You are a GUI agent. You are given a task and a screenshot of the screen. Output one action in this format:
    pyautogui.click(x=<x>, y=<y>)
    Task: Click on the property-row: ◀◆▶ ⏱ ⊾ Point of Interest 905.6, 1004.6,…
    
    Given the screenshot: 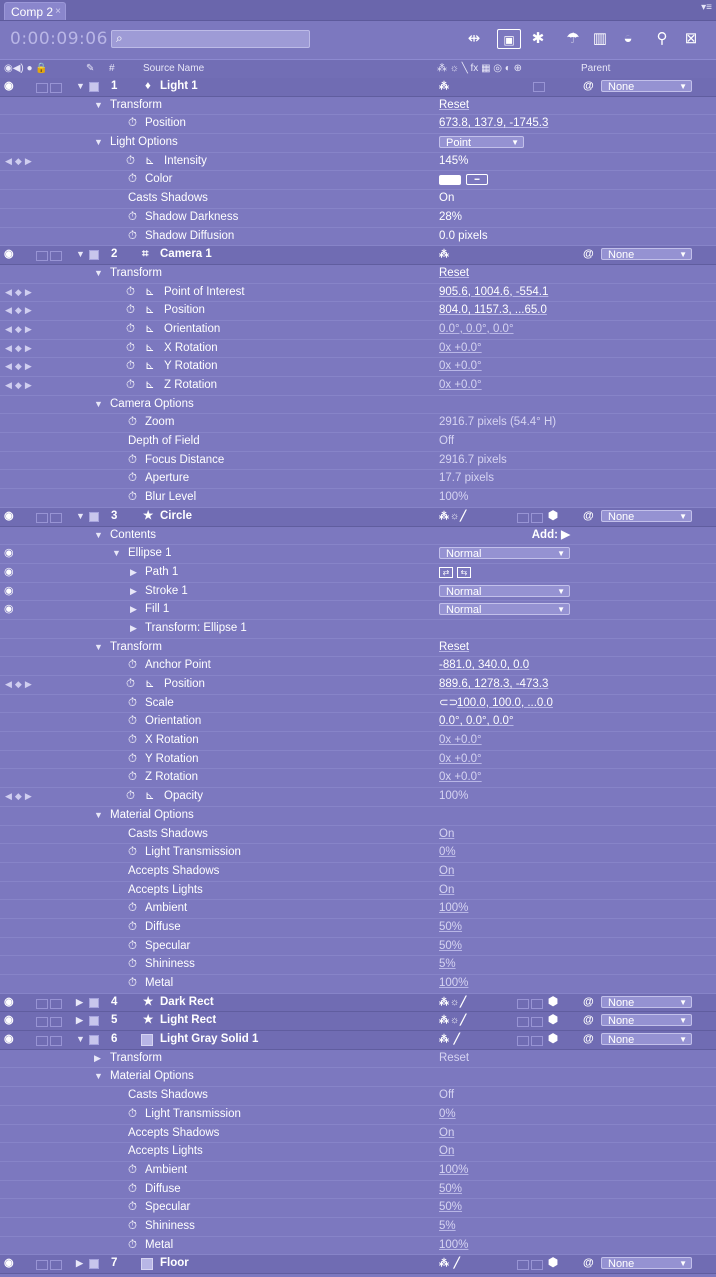 What is the action you would take?
    pyautogui.click(x=358, y=293)
    